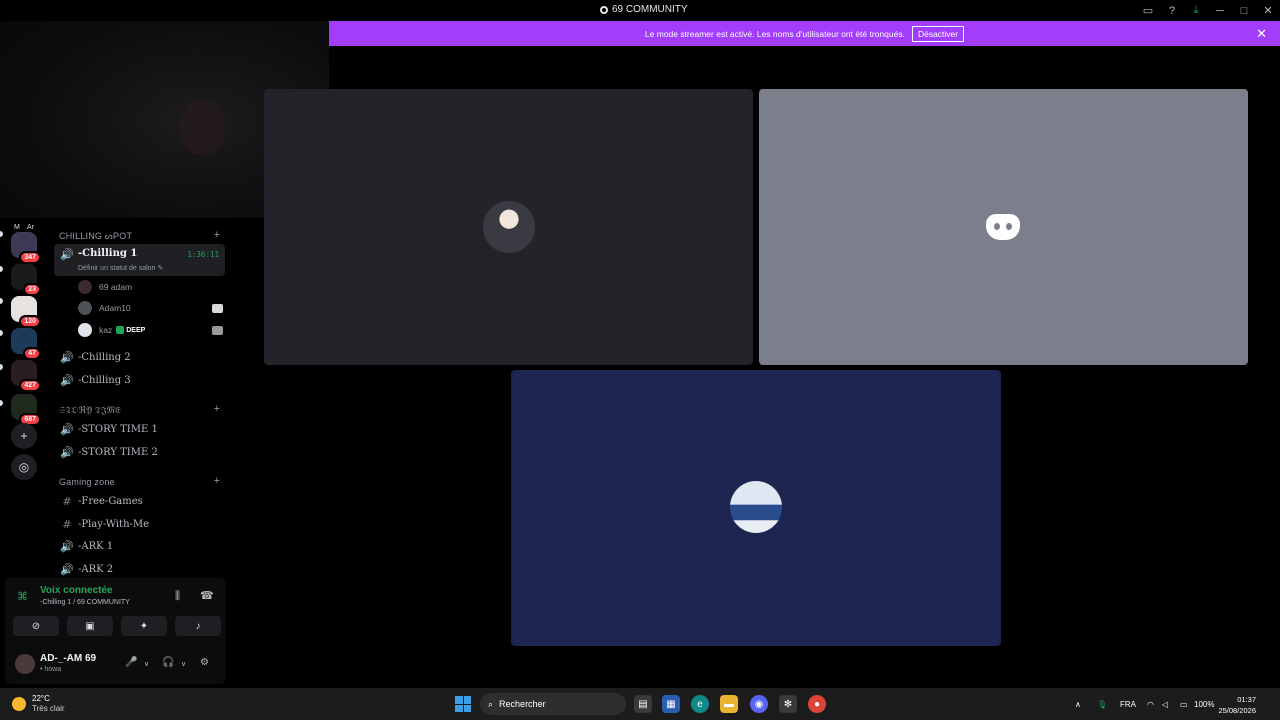 The image size is (1280, 720). What do you see at coordinates (1237, 705) in the screenshot?
I see `clock: 01:37 25/08/2026` at bounding box center [1237, 705].